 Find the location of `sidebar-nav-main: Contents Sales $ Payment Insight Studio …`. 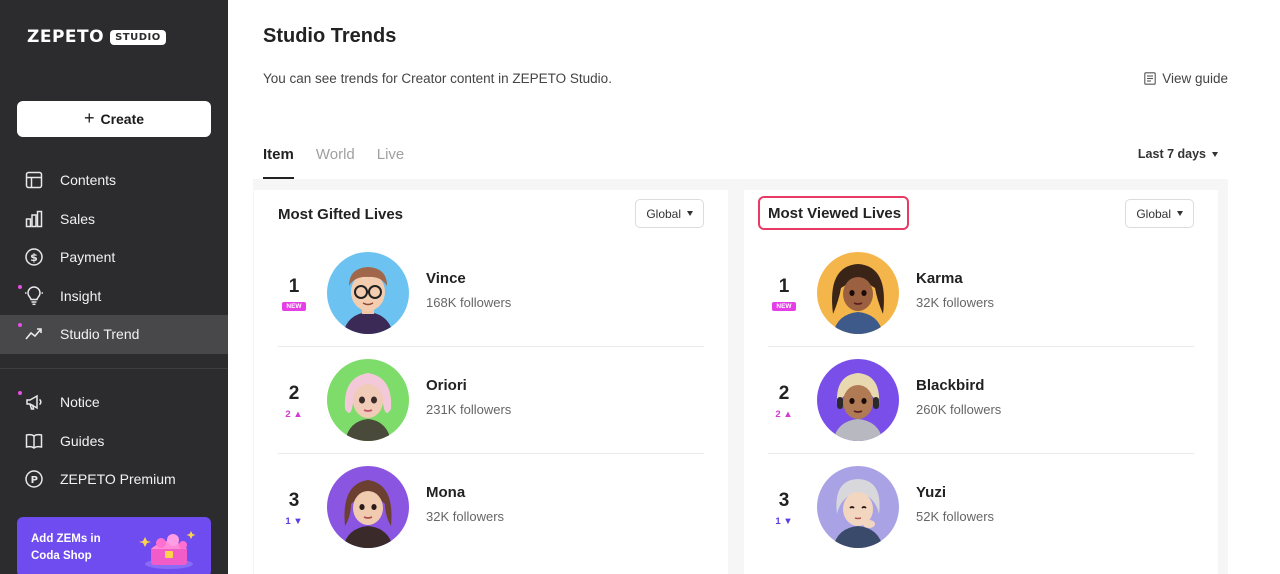

sidebar-nav-main: Contents Sales $ Payment Insight Studio … is located at coordinates (114, 257).